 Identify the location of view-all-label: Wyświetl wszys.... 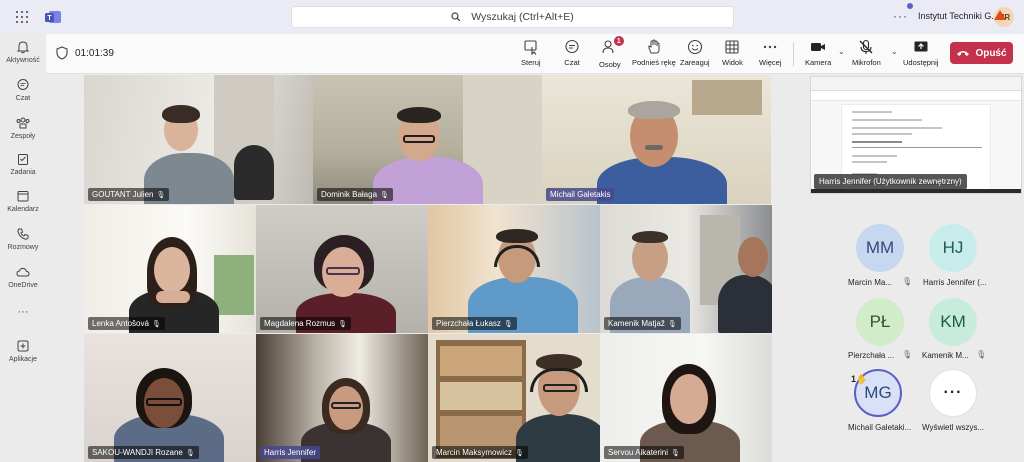
(953, 427).